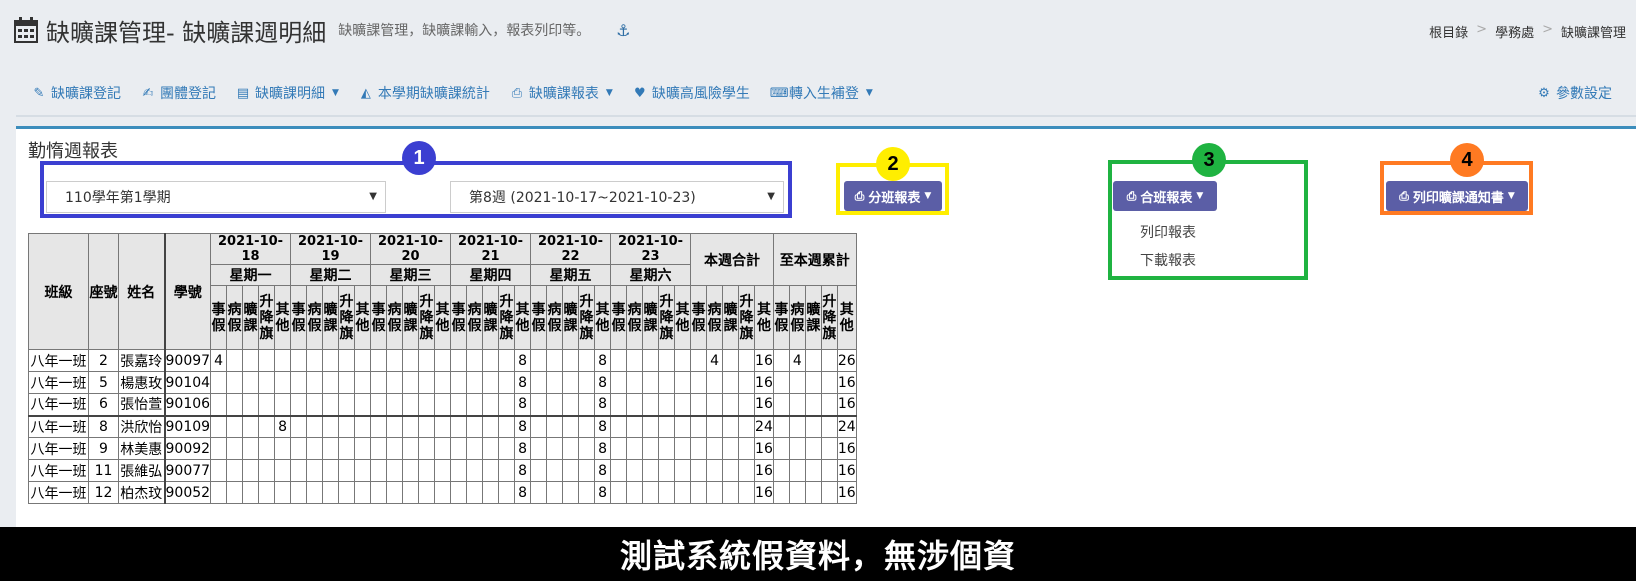 The image size is (1636, 581). I want to click on anchor-icon: ⚓, so click(623, 30).